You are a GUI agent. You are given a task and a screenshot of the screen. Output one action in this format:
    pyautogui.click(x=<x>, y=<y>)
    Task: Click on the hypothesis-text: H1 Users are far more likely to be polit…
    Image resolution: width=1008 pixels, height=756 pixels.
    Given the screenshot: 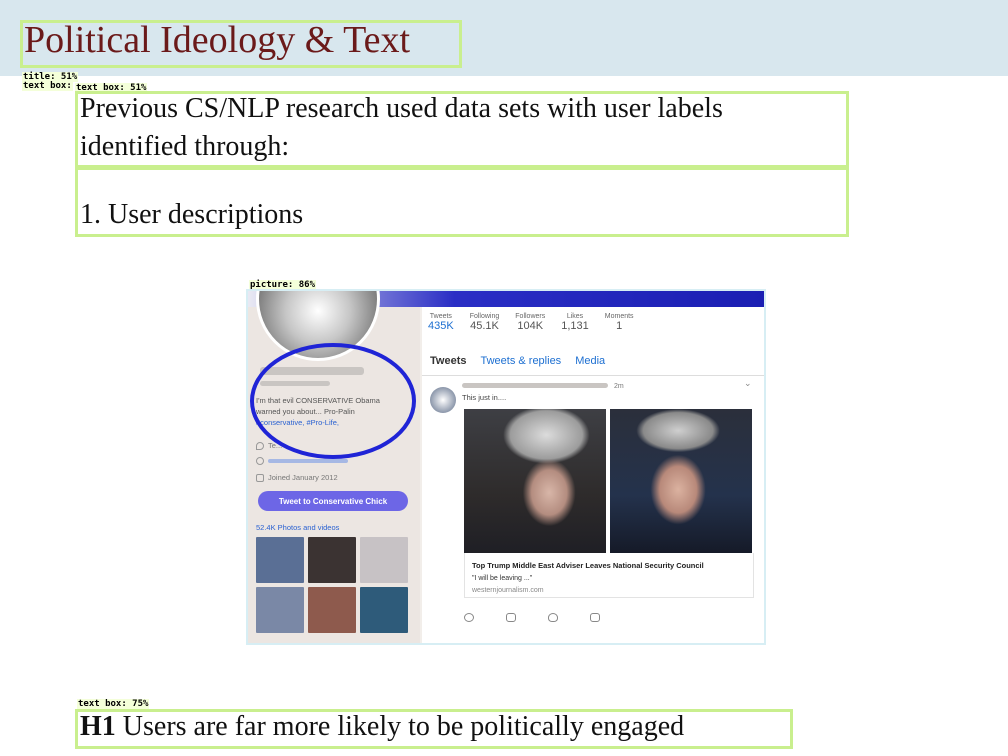 What is the action you would take?
    pyautogui.click(x=382, y=727)
    